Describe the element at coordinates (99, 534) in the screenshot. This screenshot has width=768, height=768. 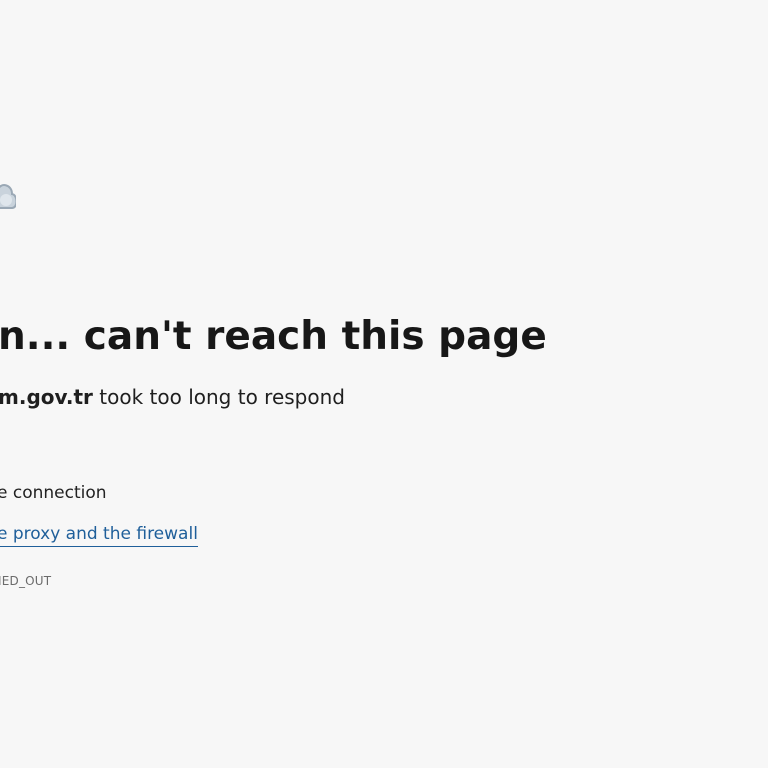
I see `check-proxy-firewall-link: e proxy and the firewall` at that location.